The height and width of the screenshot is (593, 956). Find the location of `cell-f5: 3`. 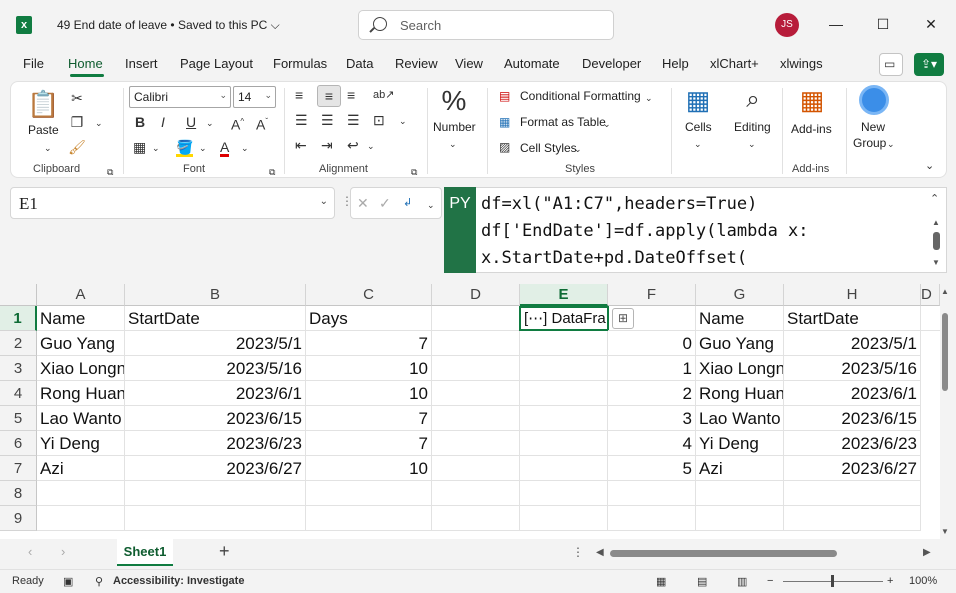

cell-f5: 3 is located at coordinates (652, 418).